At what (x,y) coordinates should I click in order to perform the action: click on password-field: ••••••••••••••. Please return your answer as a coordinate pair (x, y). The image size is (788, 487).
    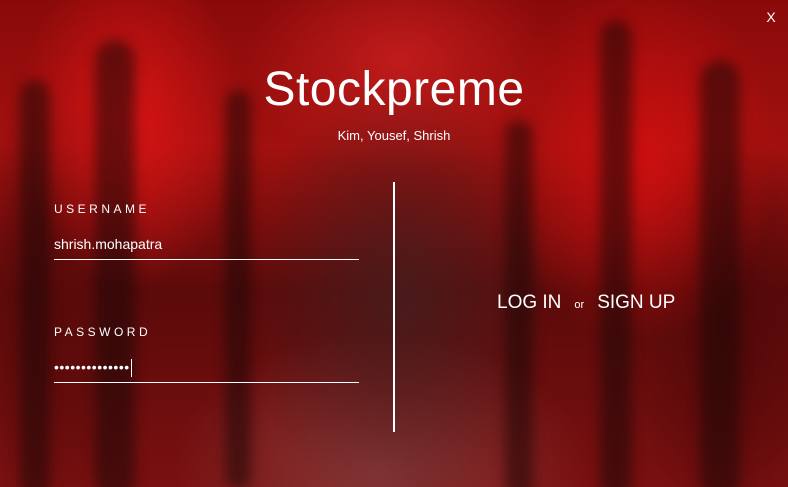
    Looking at the image, I should click on (206, 370).